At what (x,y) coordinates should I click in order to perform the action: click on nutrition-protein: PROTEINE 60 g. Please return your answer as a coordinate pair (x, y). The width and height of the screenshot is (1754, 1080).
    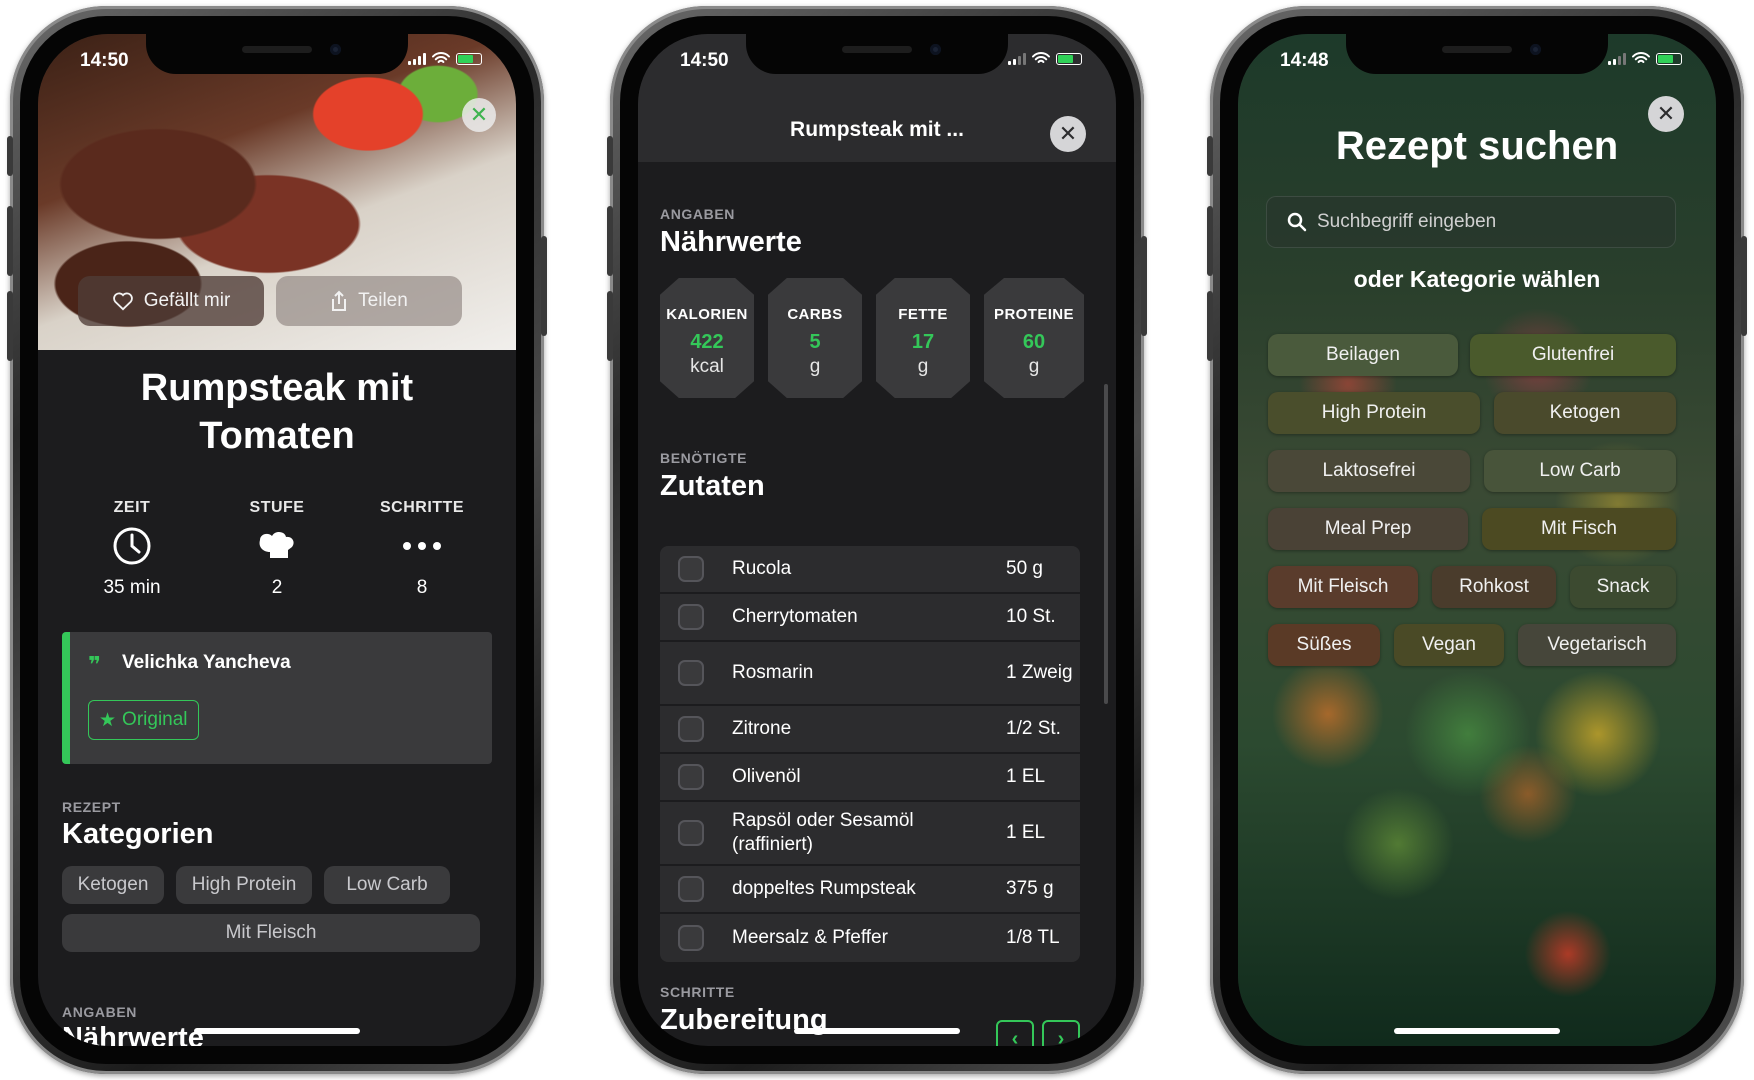
    Looking at the image, I should click on (1034, 338).